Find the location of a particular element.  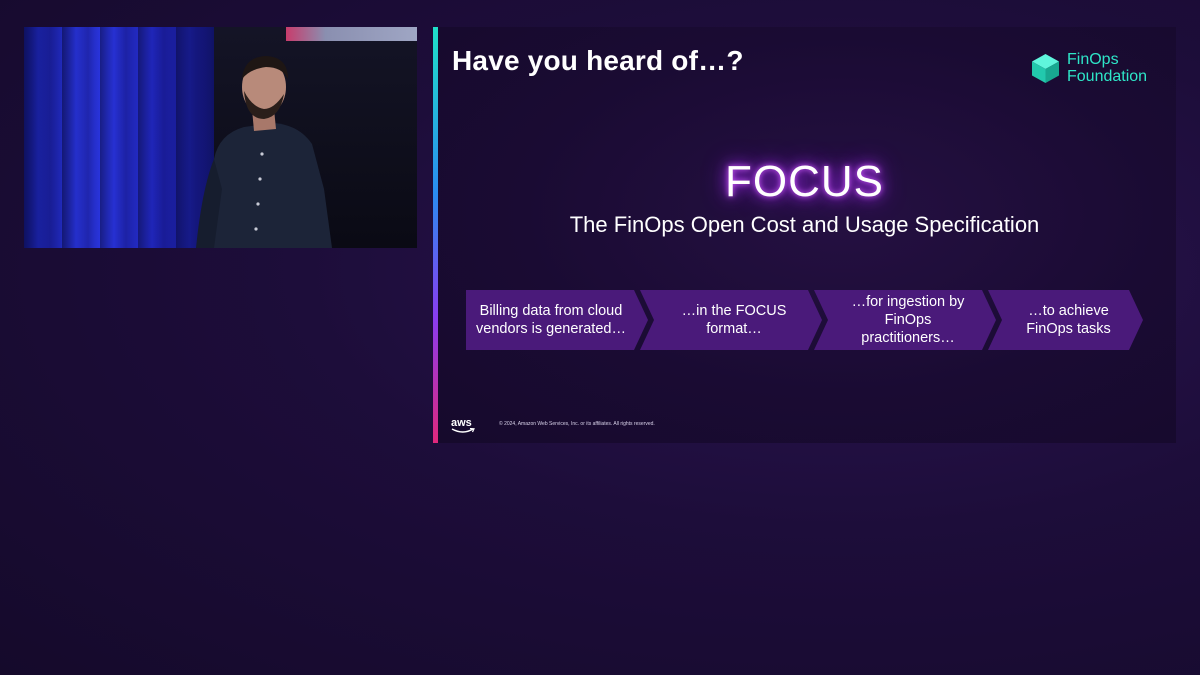

finops-foundation-logo: FinOps Foundation is located at coordinates (1089, 68).